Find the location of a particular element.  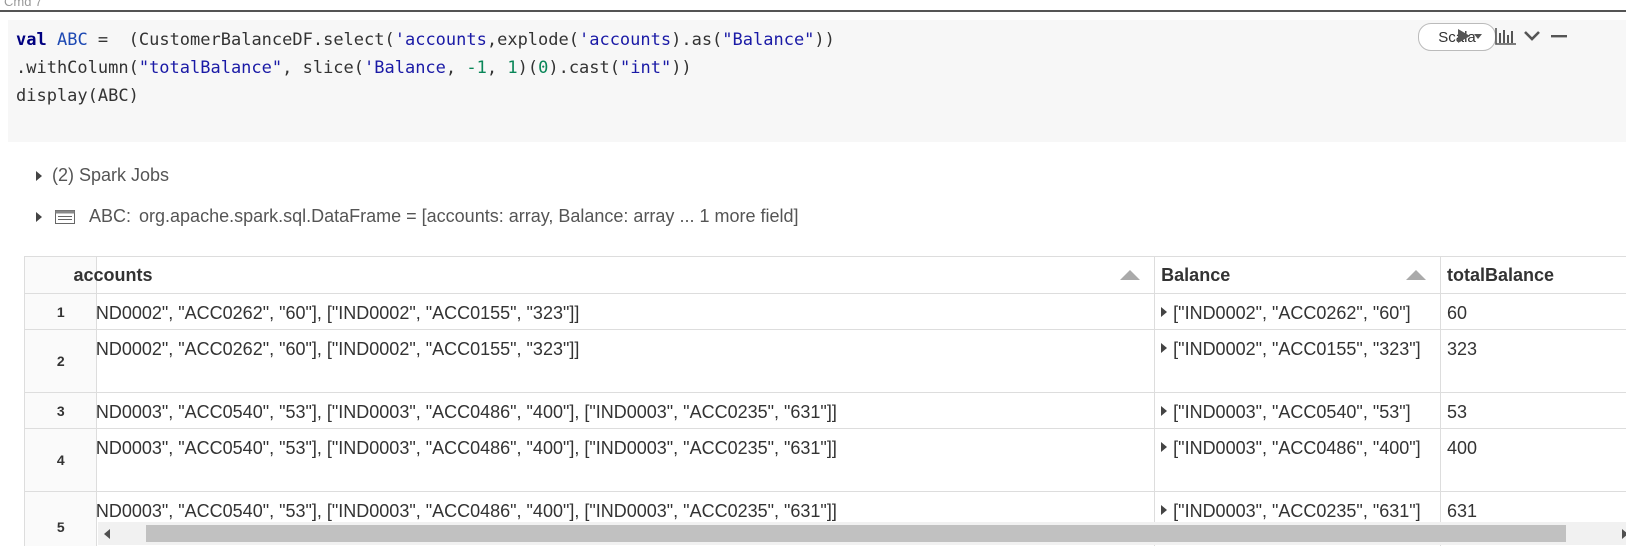

code-number: 0 is located at coordinates (543, 68).